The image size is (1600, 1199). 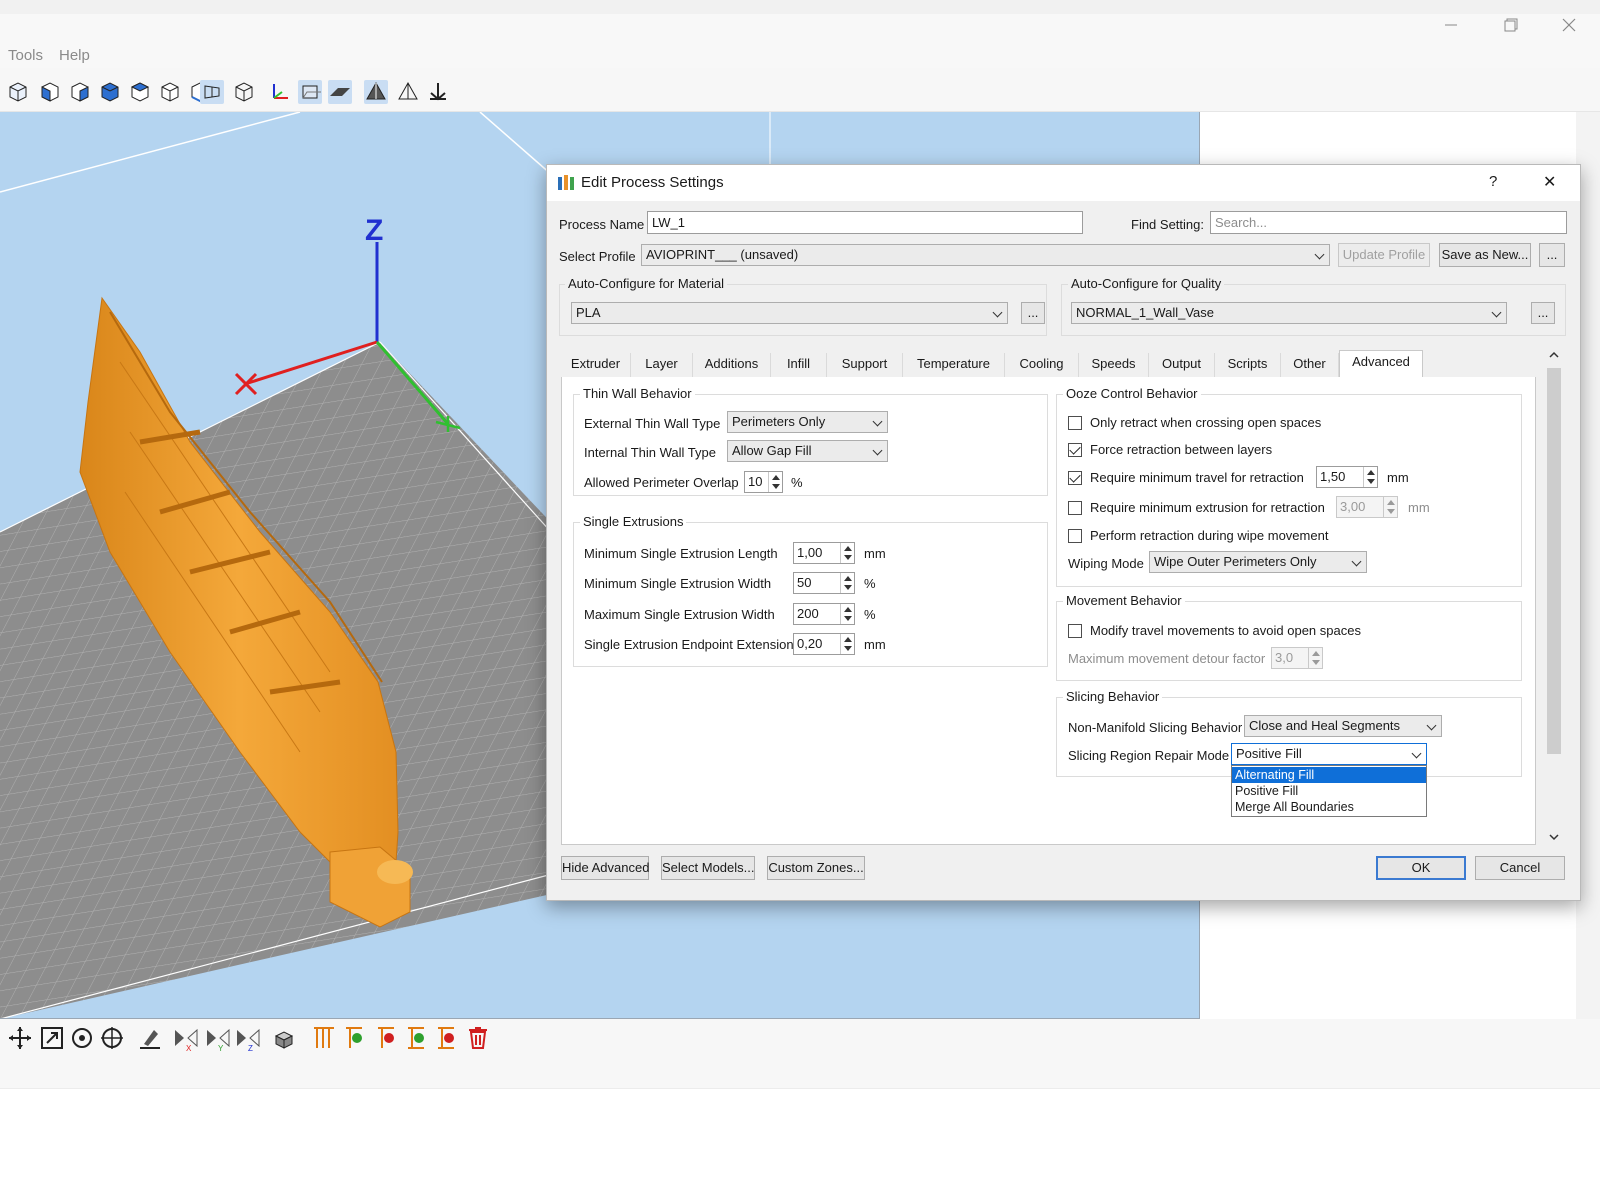 I want to click on min-extrusion-checkbox, so click(x=1075, y=508).